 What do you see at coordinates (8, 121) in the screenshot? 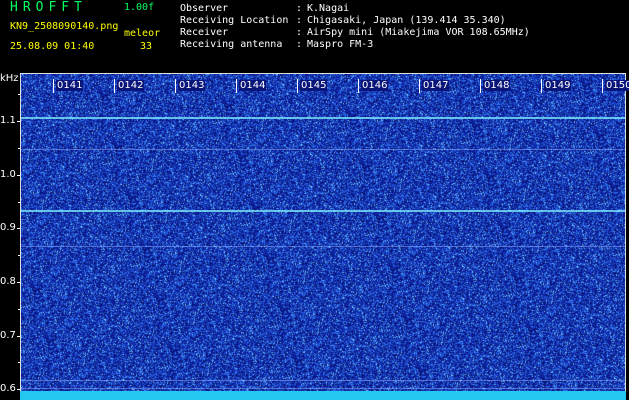
I see `y-tick-label: 1.1` at bounding box center [8, 121].